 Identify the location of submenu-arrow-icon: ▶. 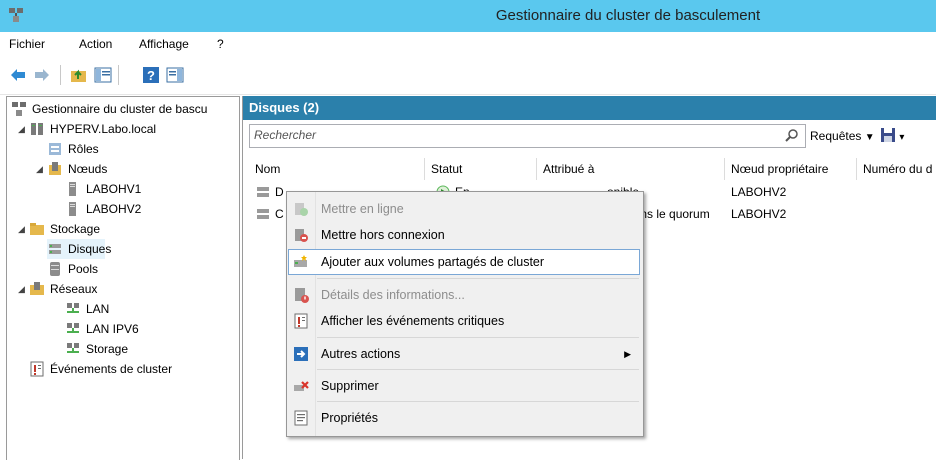
(627, 354).